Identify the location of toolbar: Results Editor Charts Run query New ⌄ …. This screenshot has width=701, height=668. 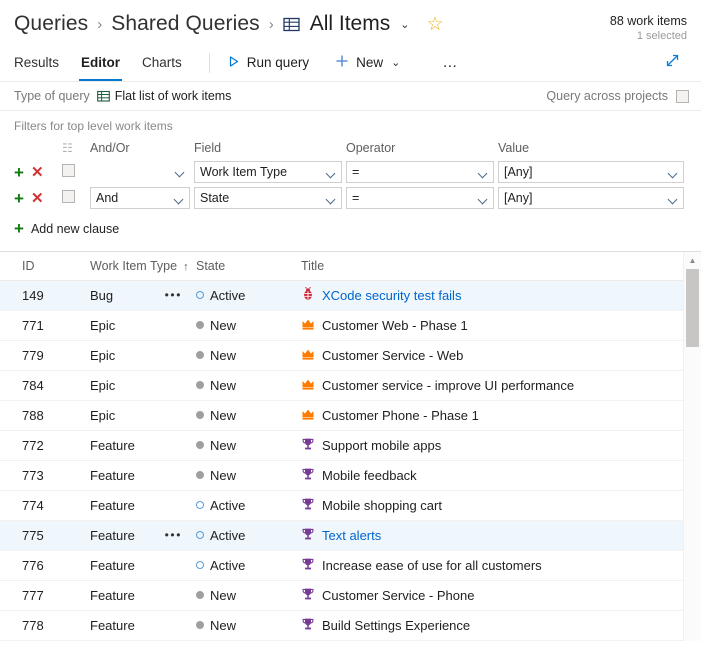
(350, 62).